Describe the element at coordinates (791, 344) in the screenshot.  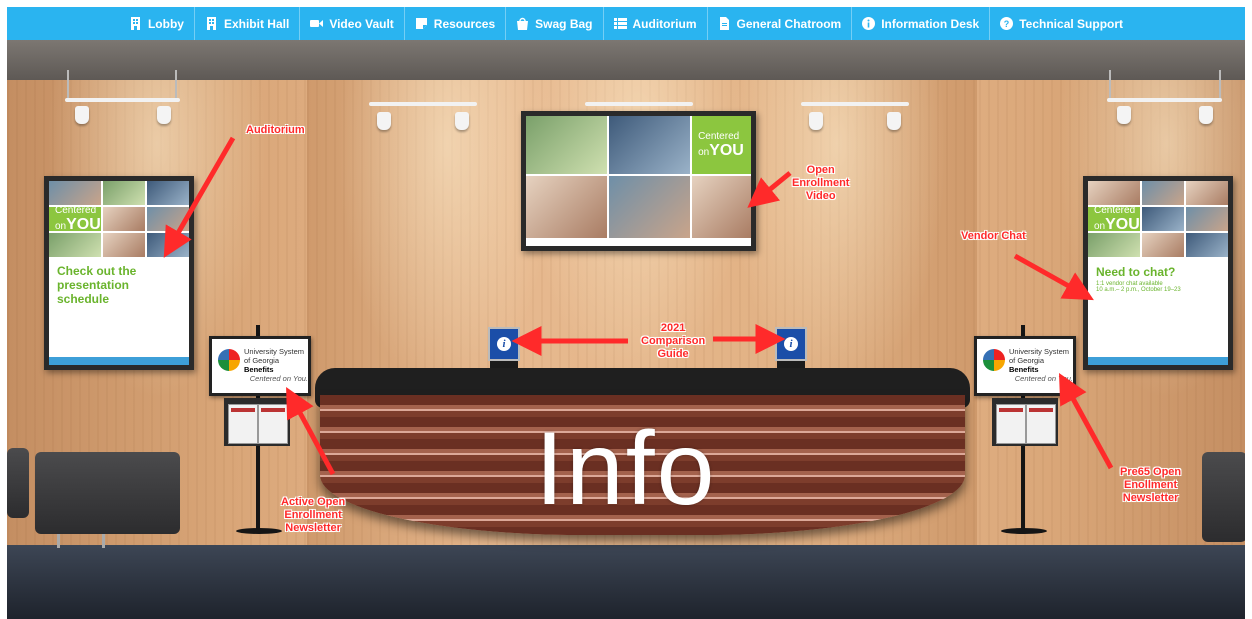
I see `comparison-guide-sign-right: i` at that location.